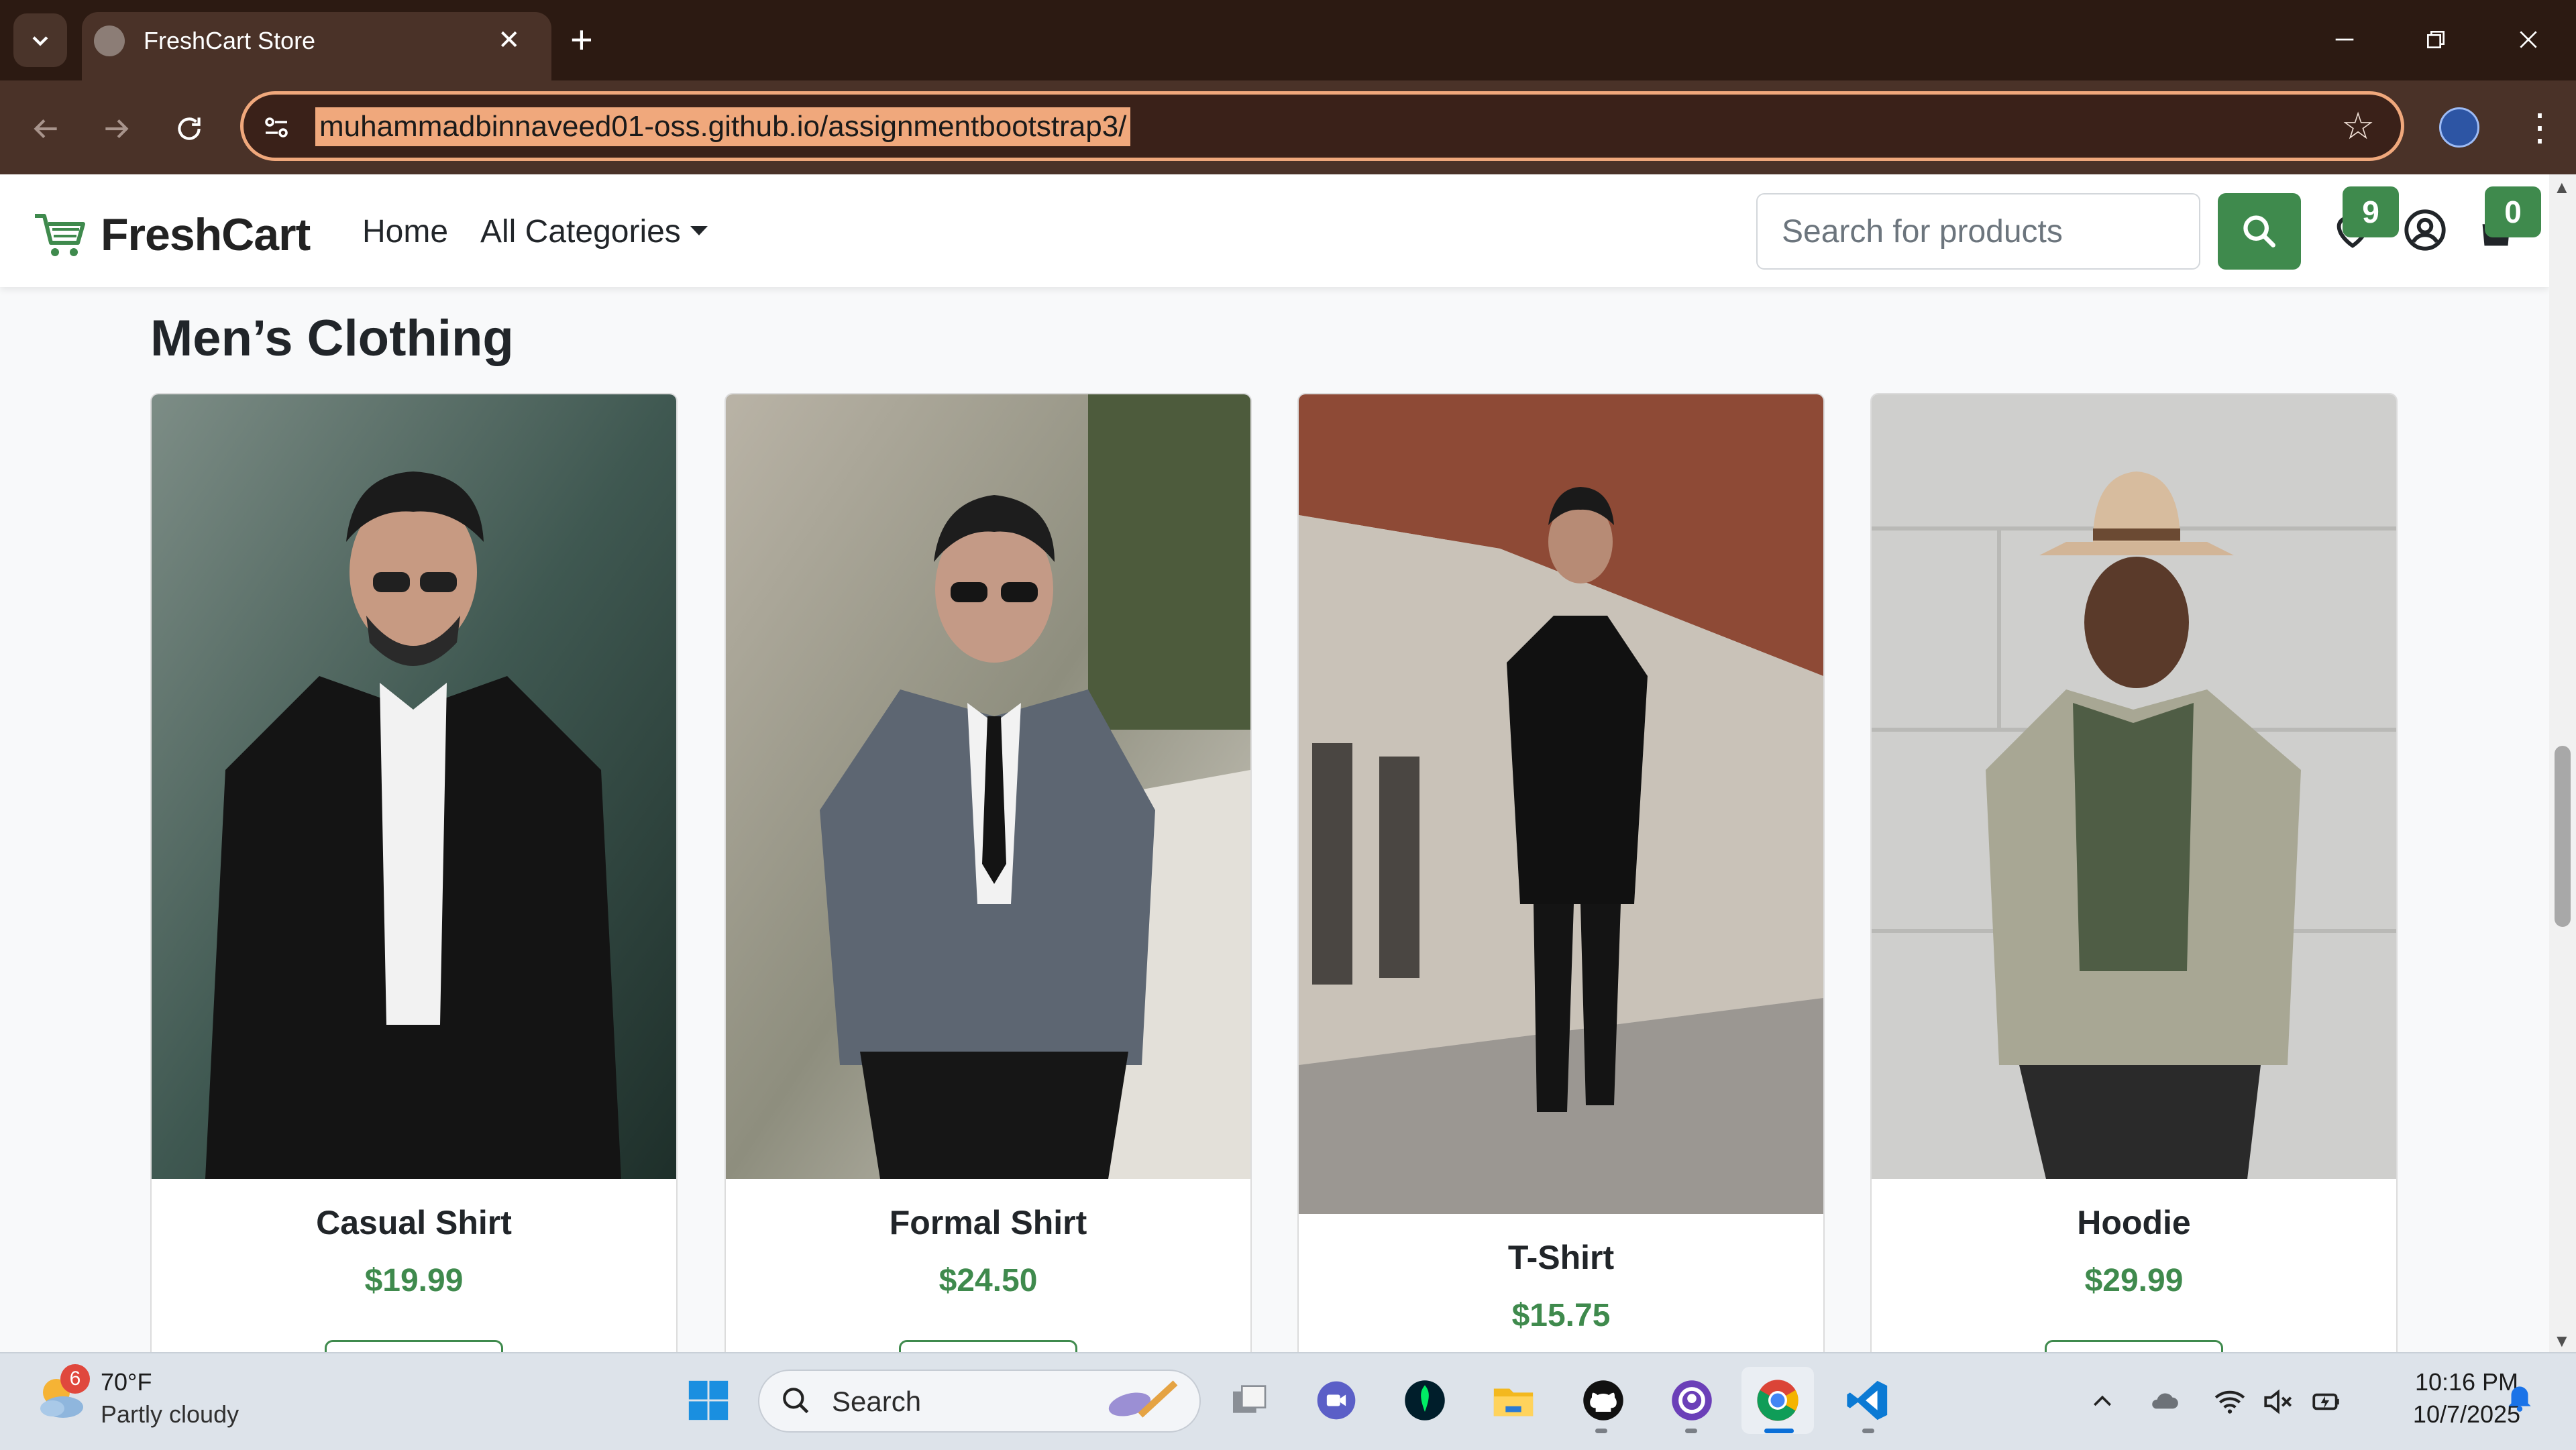  Describe the element at coordinates (1274, 230) in the screenshot. I see `site-navbar: FreshCart Home All Categories 9 0` at that location.